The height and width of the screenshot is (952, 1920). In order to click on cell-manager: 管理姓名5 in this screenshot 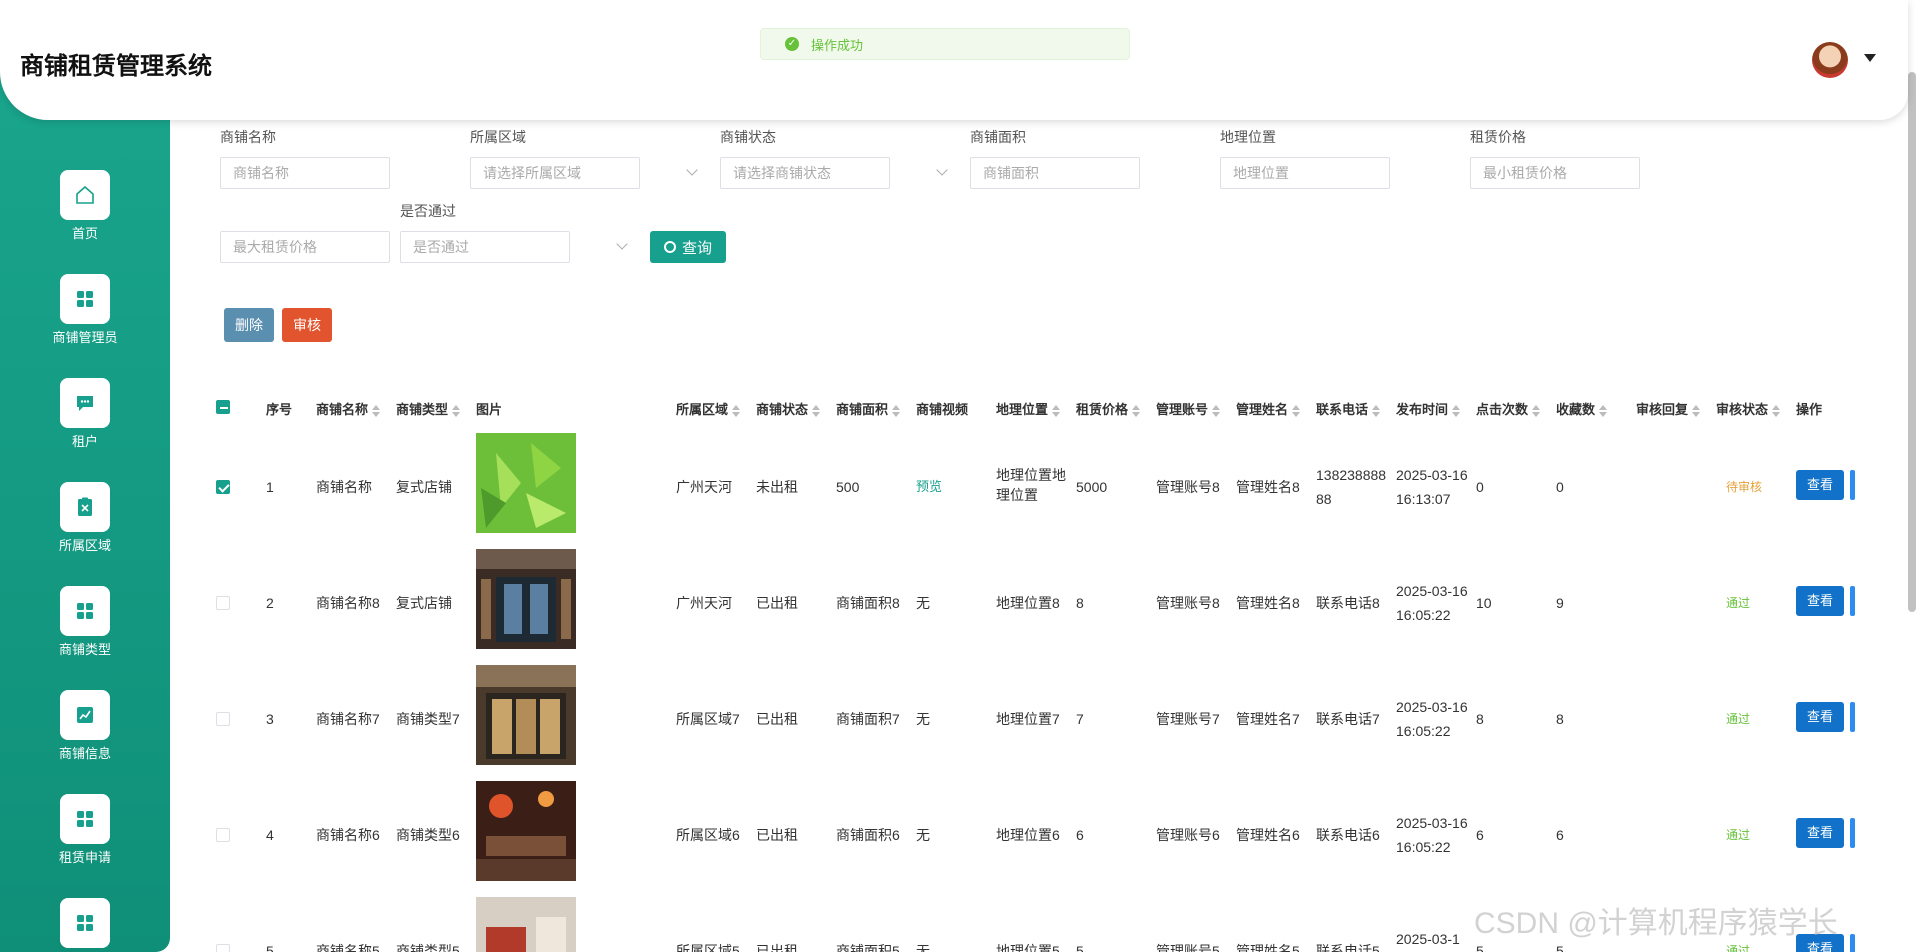, I will do `click(1268, 947)`.